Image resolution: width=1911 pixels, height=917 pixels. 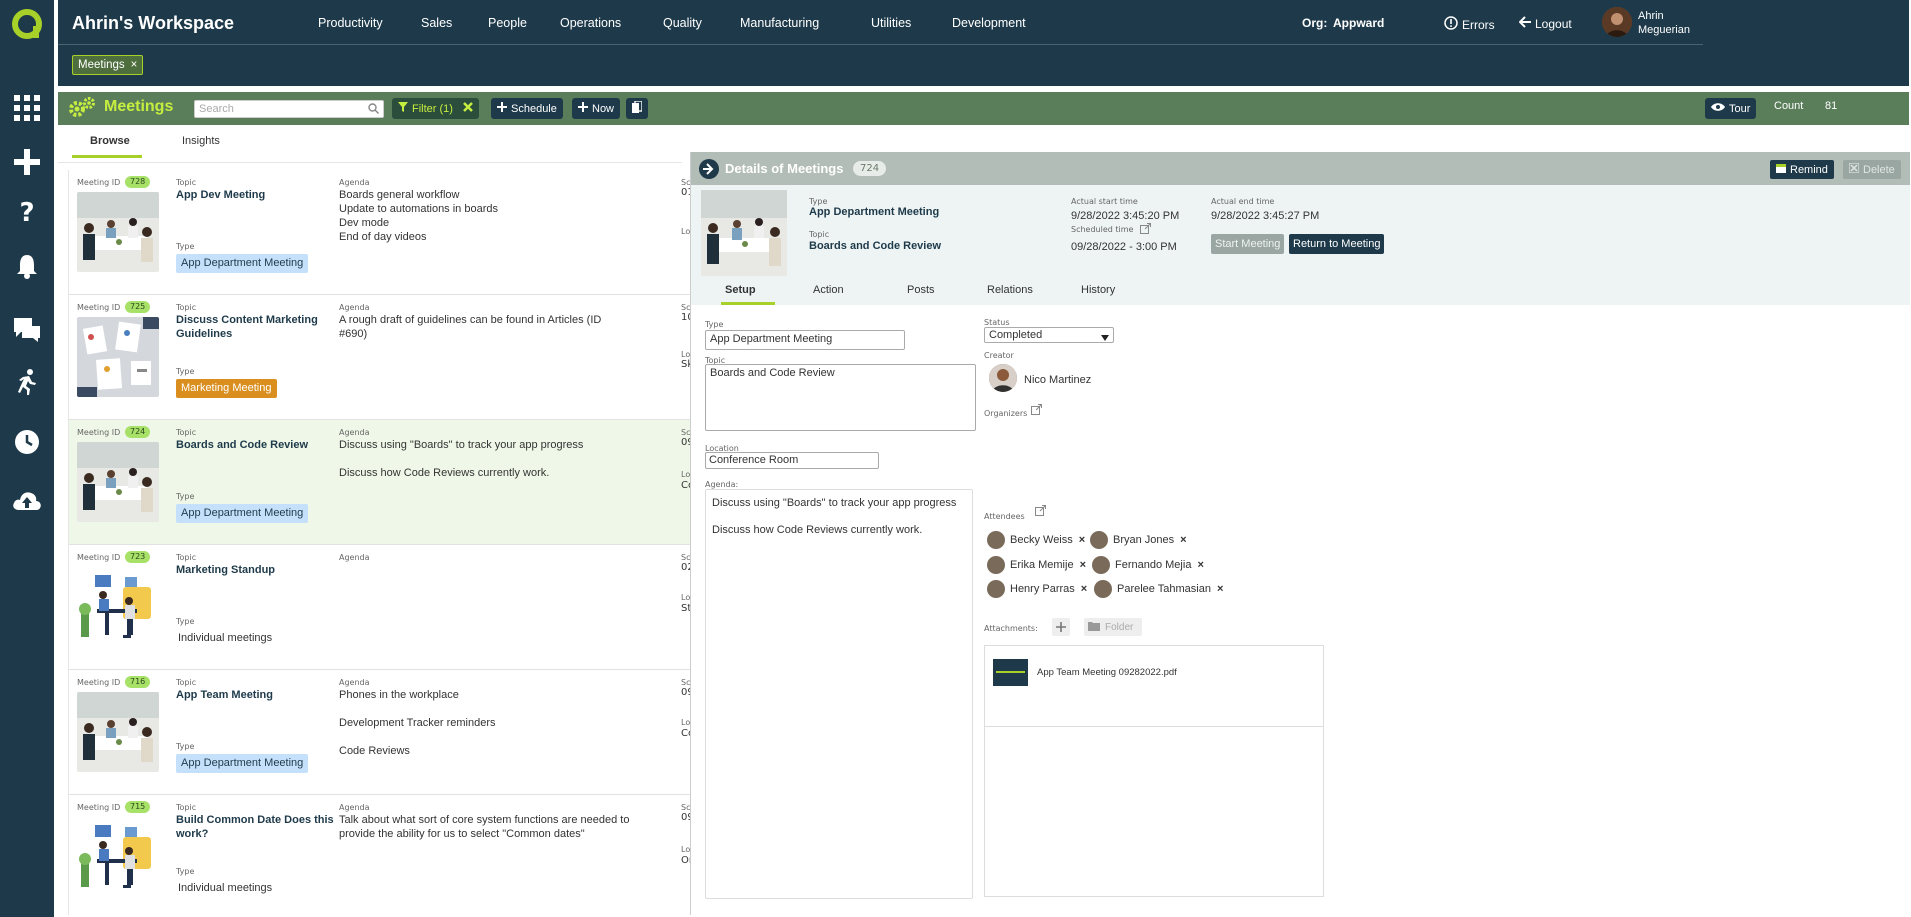 What do you see at coordinates (989, 23) in the screenshot?
I see `menu-development: Development` at bounding box center [989, 23].